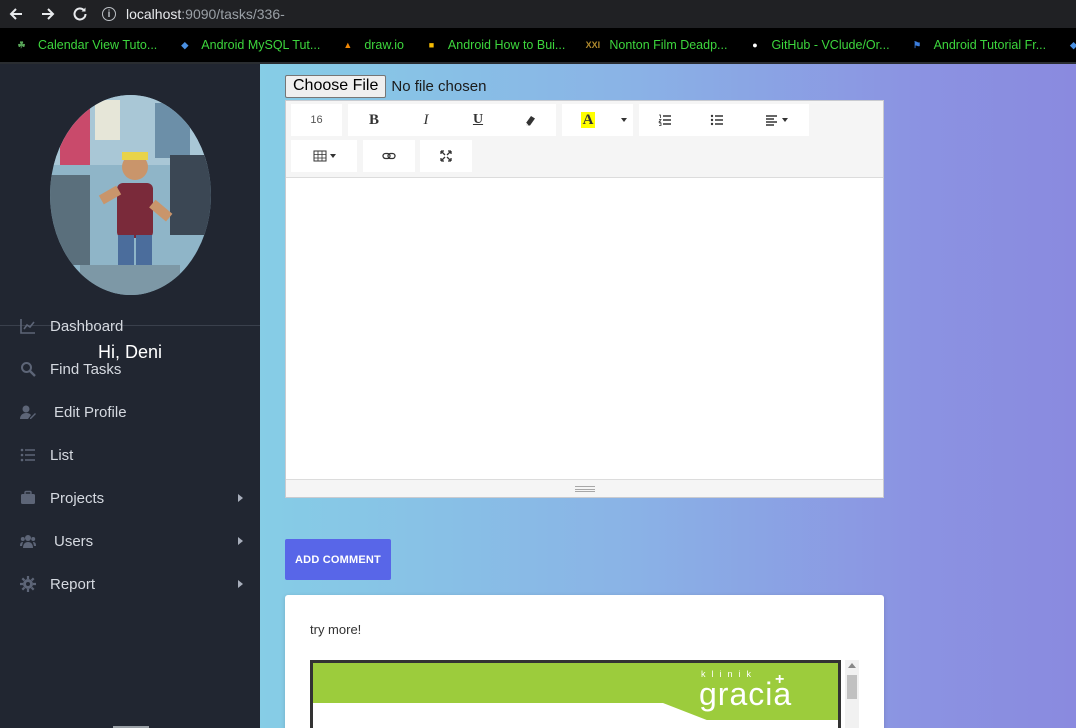 This screenshot has width=1076, height=728. I want to click on file-input: Choose File No file chosen, so click(385, 86).